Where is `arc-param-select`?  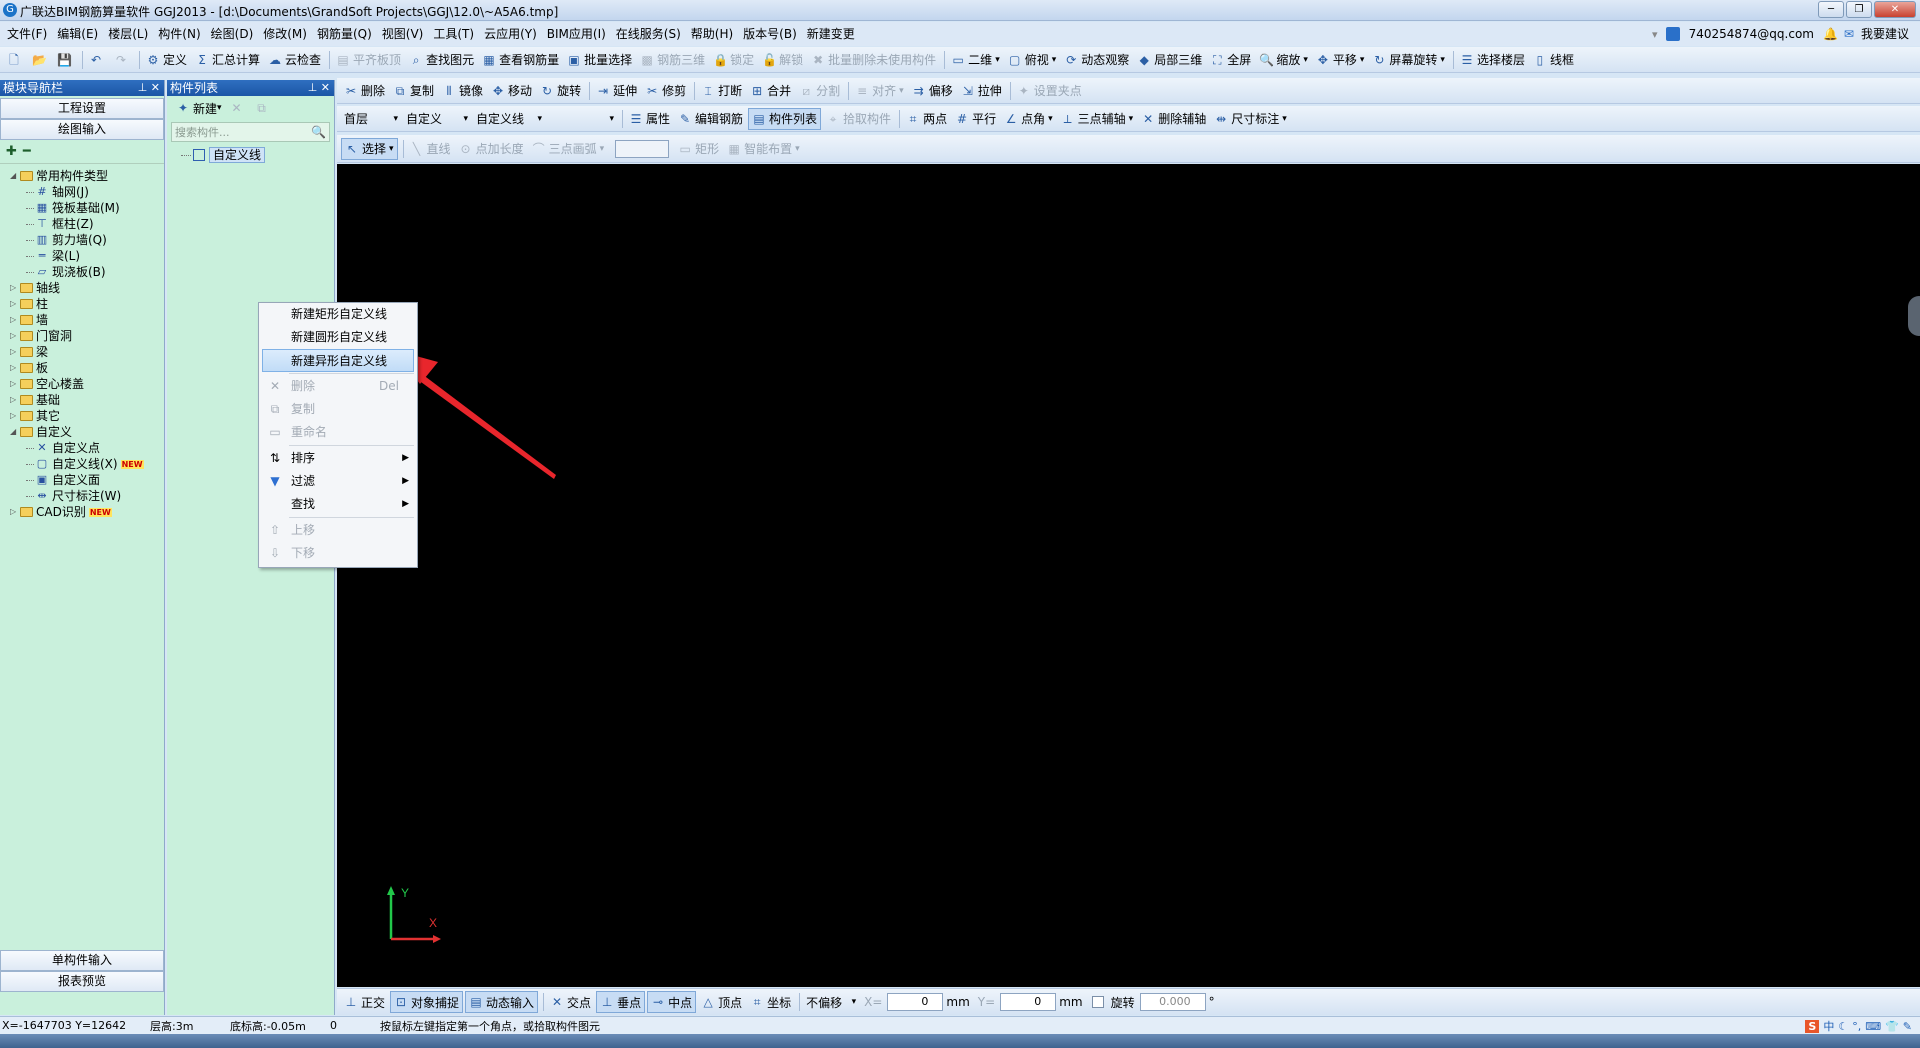
arc-param-select is located at coordinates (642, 148).